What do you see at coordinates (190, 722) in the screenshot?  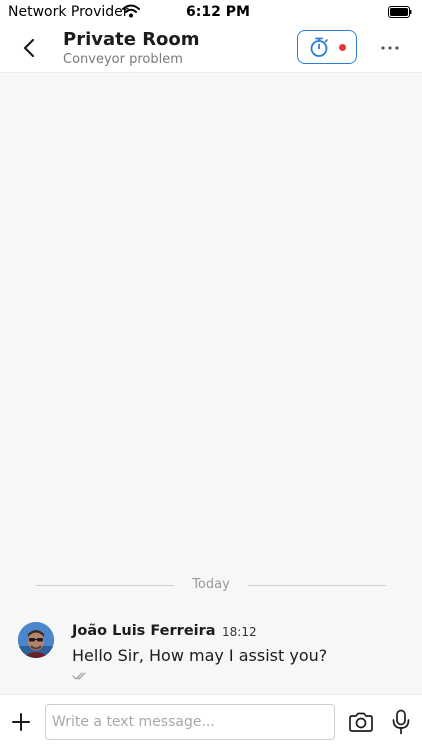 I see `message-input` at bounding box center [190, 722].